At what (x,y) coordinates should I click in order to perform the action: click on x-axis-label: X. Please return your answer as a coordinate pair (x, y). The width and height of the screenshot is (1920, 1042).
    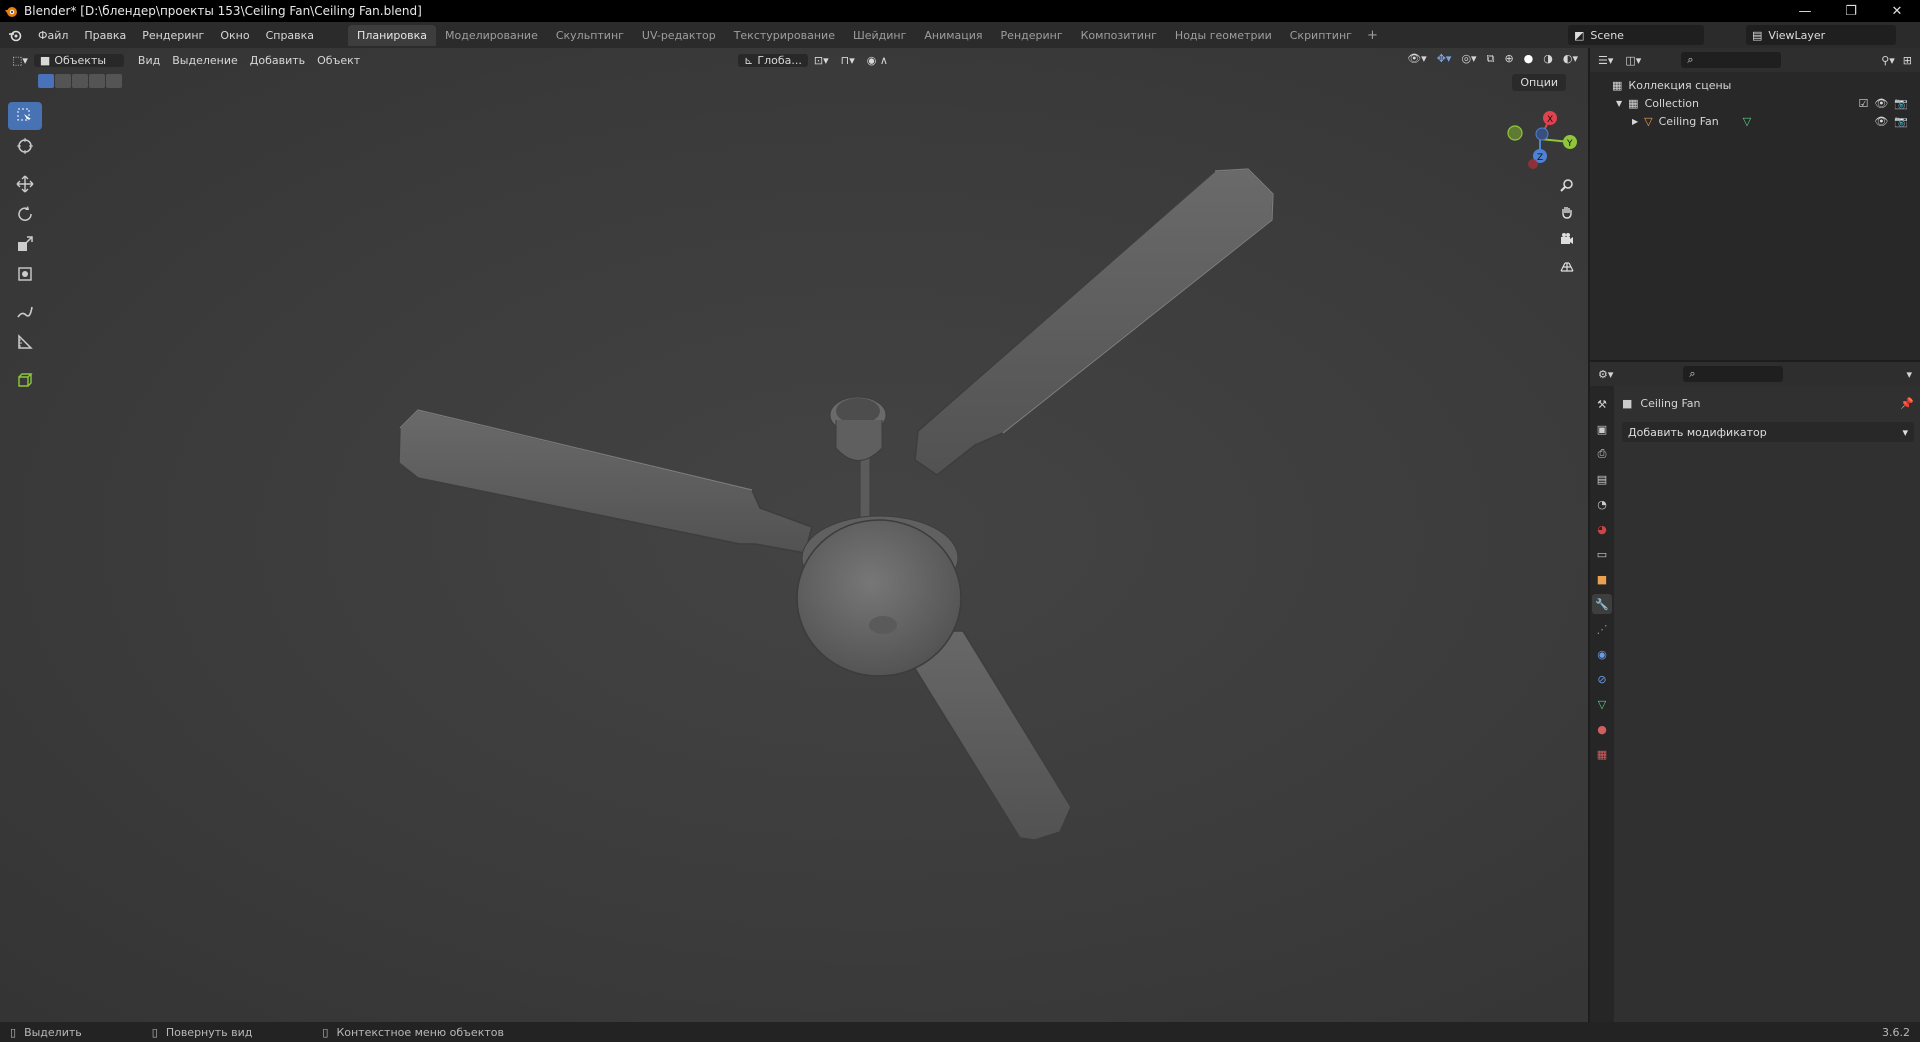
    Looking at the image, I should click on (1550, 120).